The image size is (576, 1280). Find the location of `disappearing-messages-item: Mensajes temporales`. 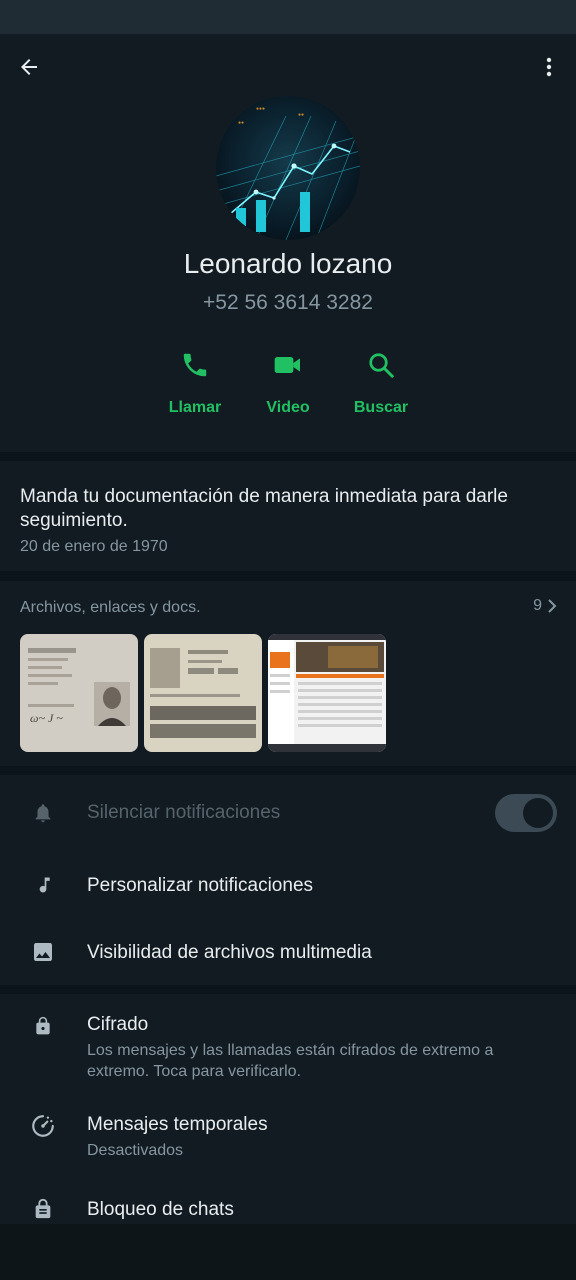

disappearing-messages-item: Mensajes temporales is located at coordinates (177, 1125).